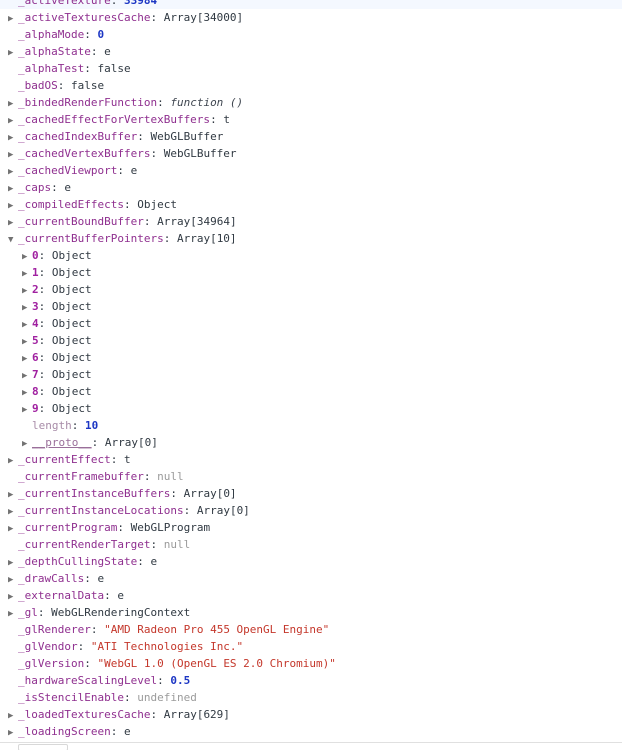  What do you see at coordinates (311, 119) in the screenshot?
I see `property-row: ▶ _cachedEffectForVertexBuffers: t` at bounding box center [311, 119].